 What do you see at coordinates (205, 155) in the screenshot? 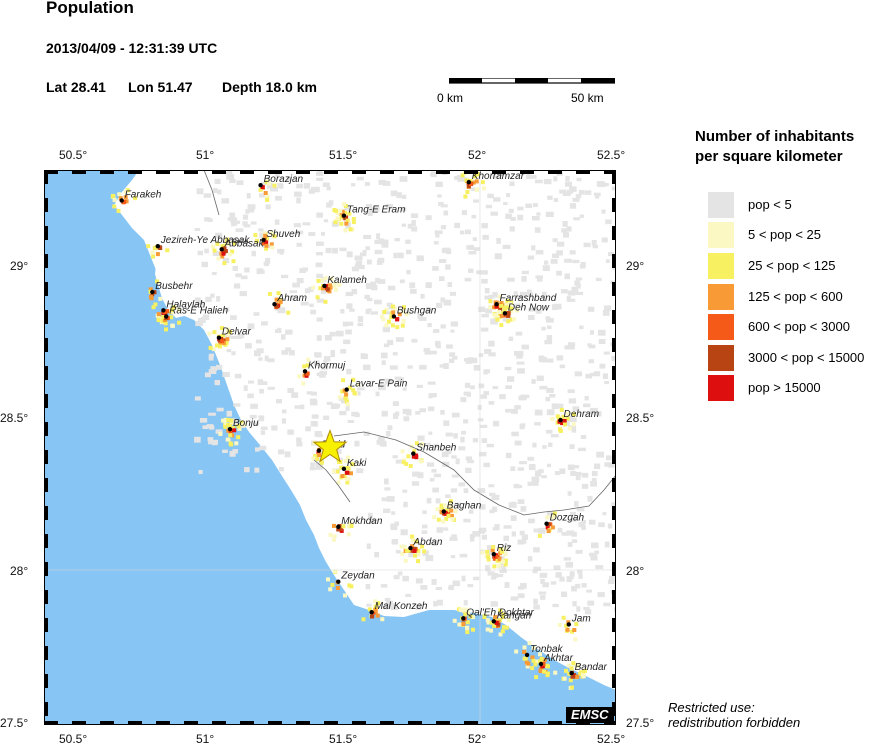
I see `lon-tick-top-2: 51°` at bounding box center [205, 155].